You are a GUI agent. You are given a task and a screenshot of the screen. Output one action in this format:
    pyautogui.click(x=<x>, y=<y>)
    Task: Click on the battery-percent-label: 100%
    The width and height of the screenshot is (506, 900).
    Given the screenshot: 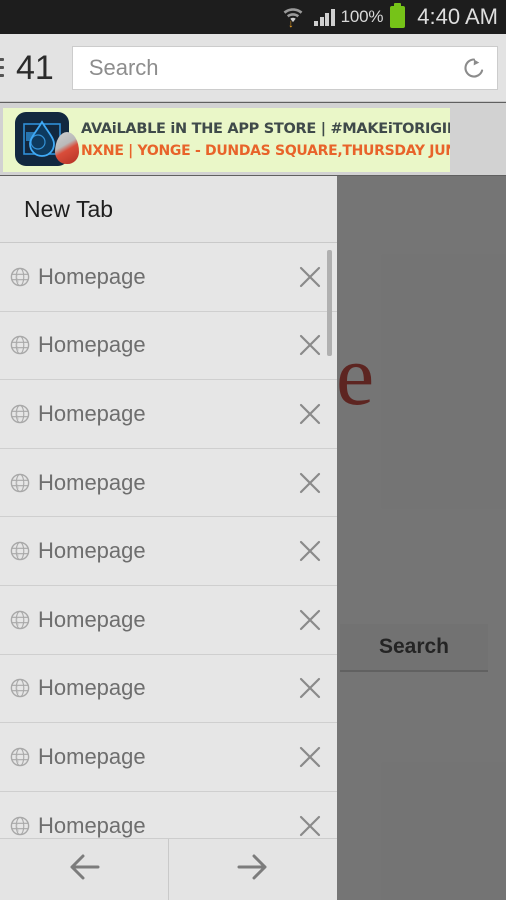 What is the action you would take?
    pyautogui.click(x=362, y=16)
    